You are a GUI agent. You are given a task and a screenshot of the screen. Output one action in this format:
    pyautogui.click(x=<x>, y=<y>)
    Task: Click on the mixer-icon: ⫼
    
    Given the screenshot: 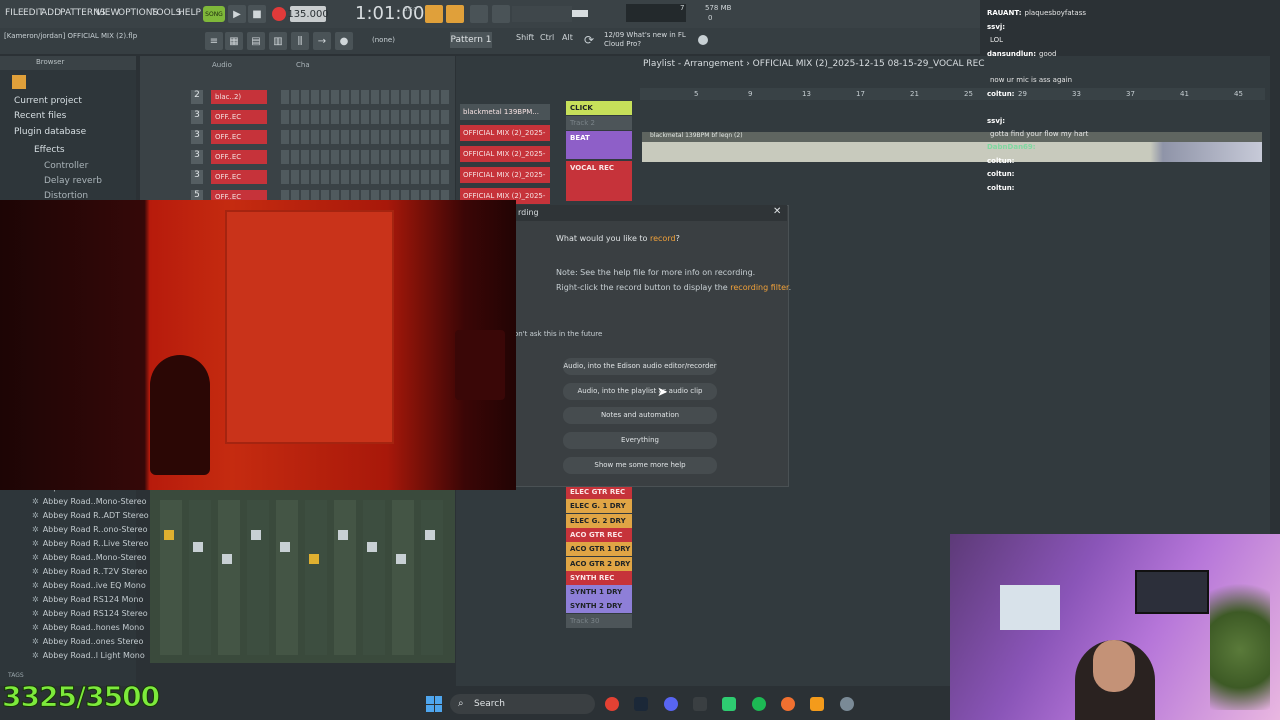 What is the action you would take?
    pyautogui.click(x=300, y=41)
    